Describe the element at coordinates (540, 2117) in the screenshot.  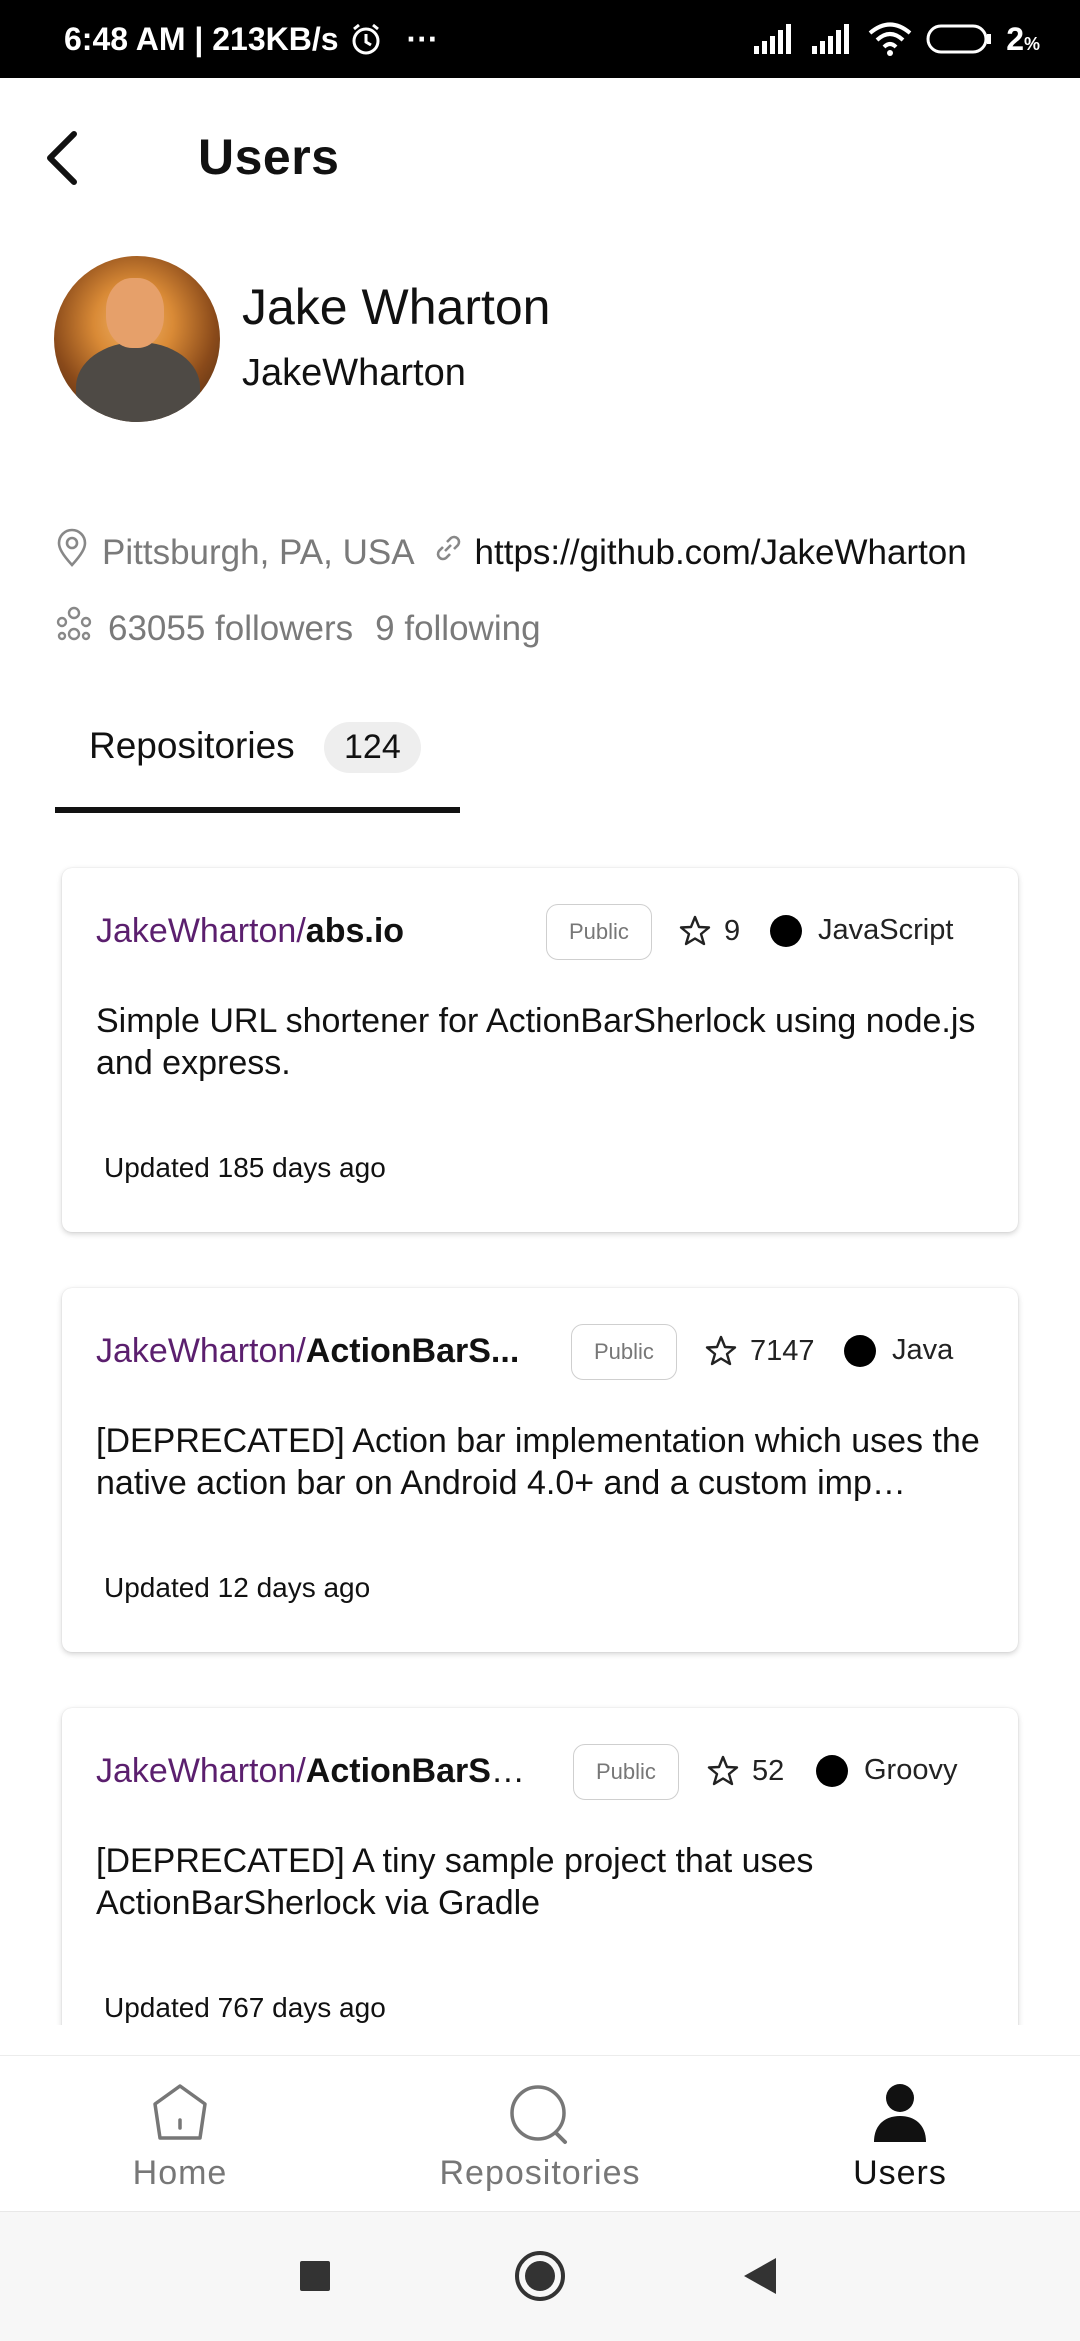
I see `search-icon` at that location.